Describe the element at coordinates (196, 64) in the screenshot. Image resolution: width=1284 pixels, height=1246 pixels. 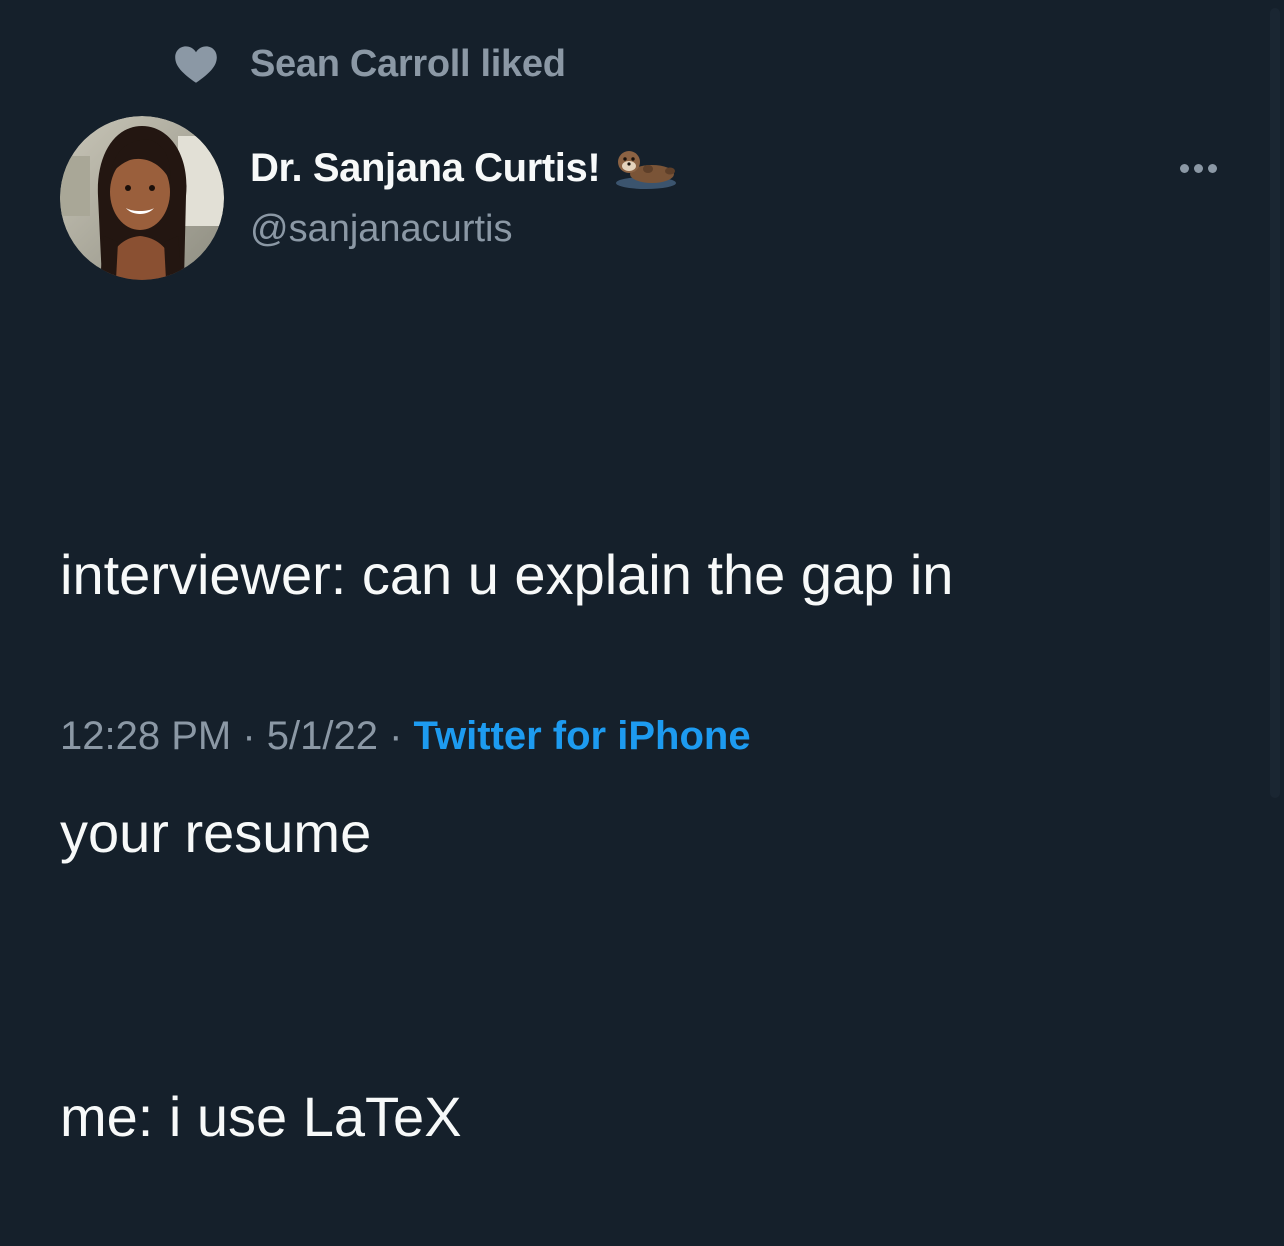
I see `heart-icon` at that location.